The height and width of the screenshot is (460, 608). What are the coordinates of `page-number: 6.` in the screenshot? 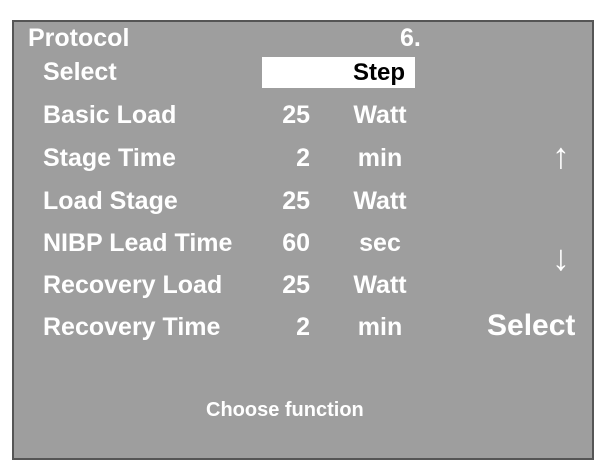 It's located at (410, 38).